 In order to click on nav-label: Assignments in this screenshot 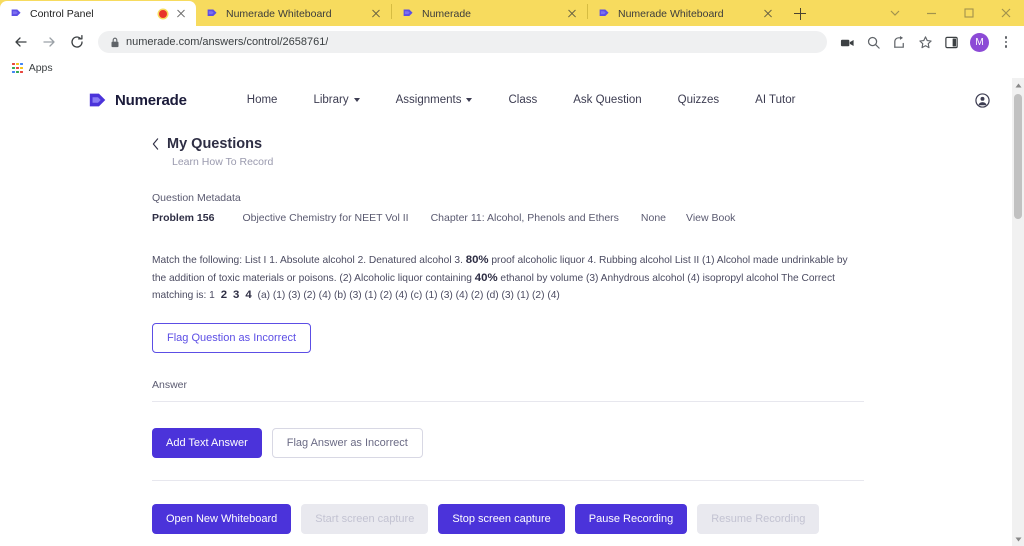, I will do `click(428, 100)`.